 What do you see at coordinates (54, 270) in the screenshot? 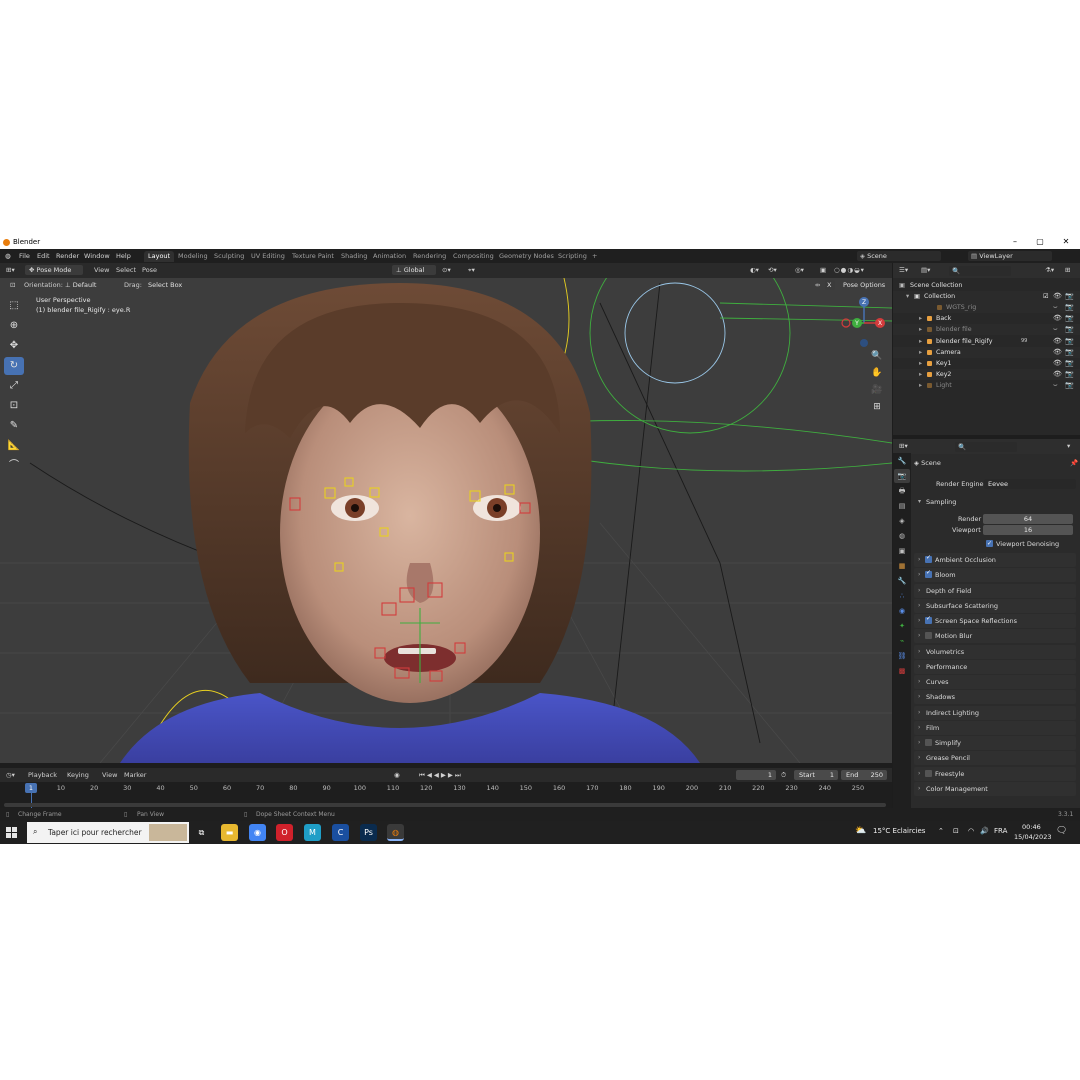
I see `mode-selector: ✥ Pose Mode` at bounding box center [54, 270].